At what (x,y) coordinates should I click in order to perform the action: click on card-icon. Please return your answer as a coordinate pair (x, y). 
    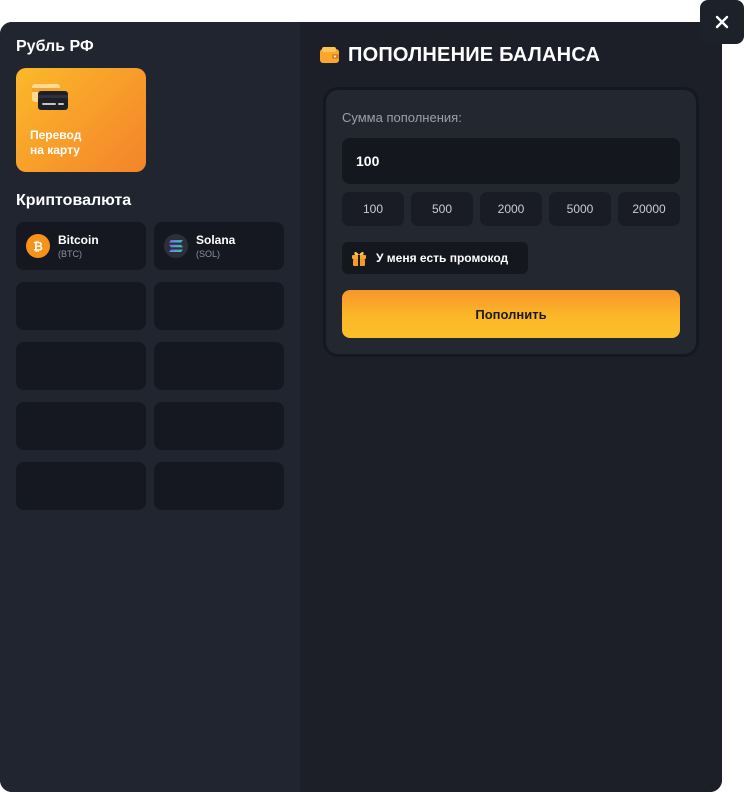
    Looking at the image, I should click on (50, 99).